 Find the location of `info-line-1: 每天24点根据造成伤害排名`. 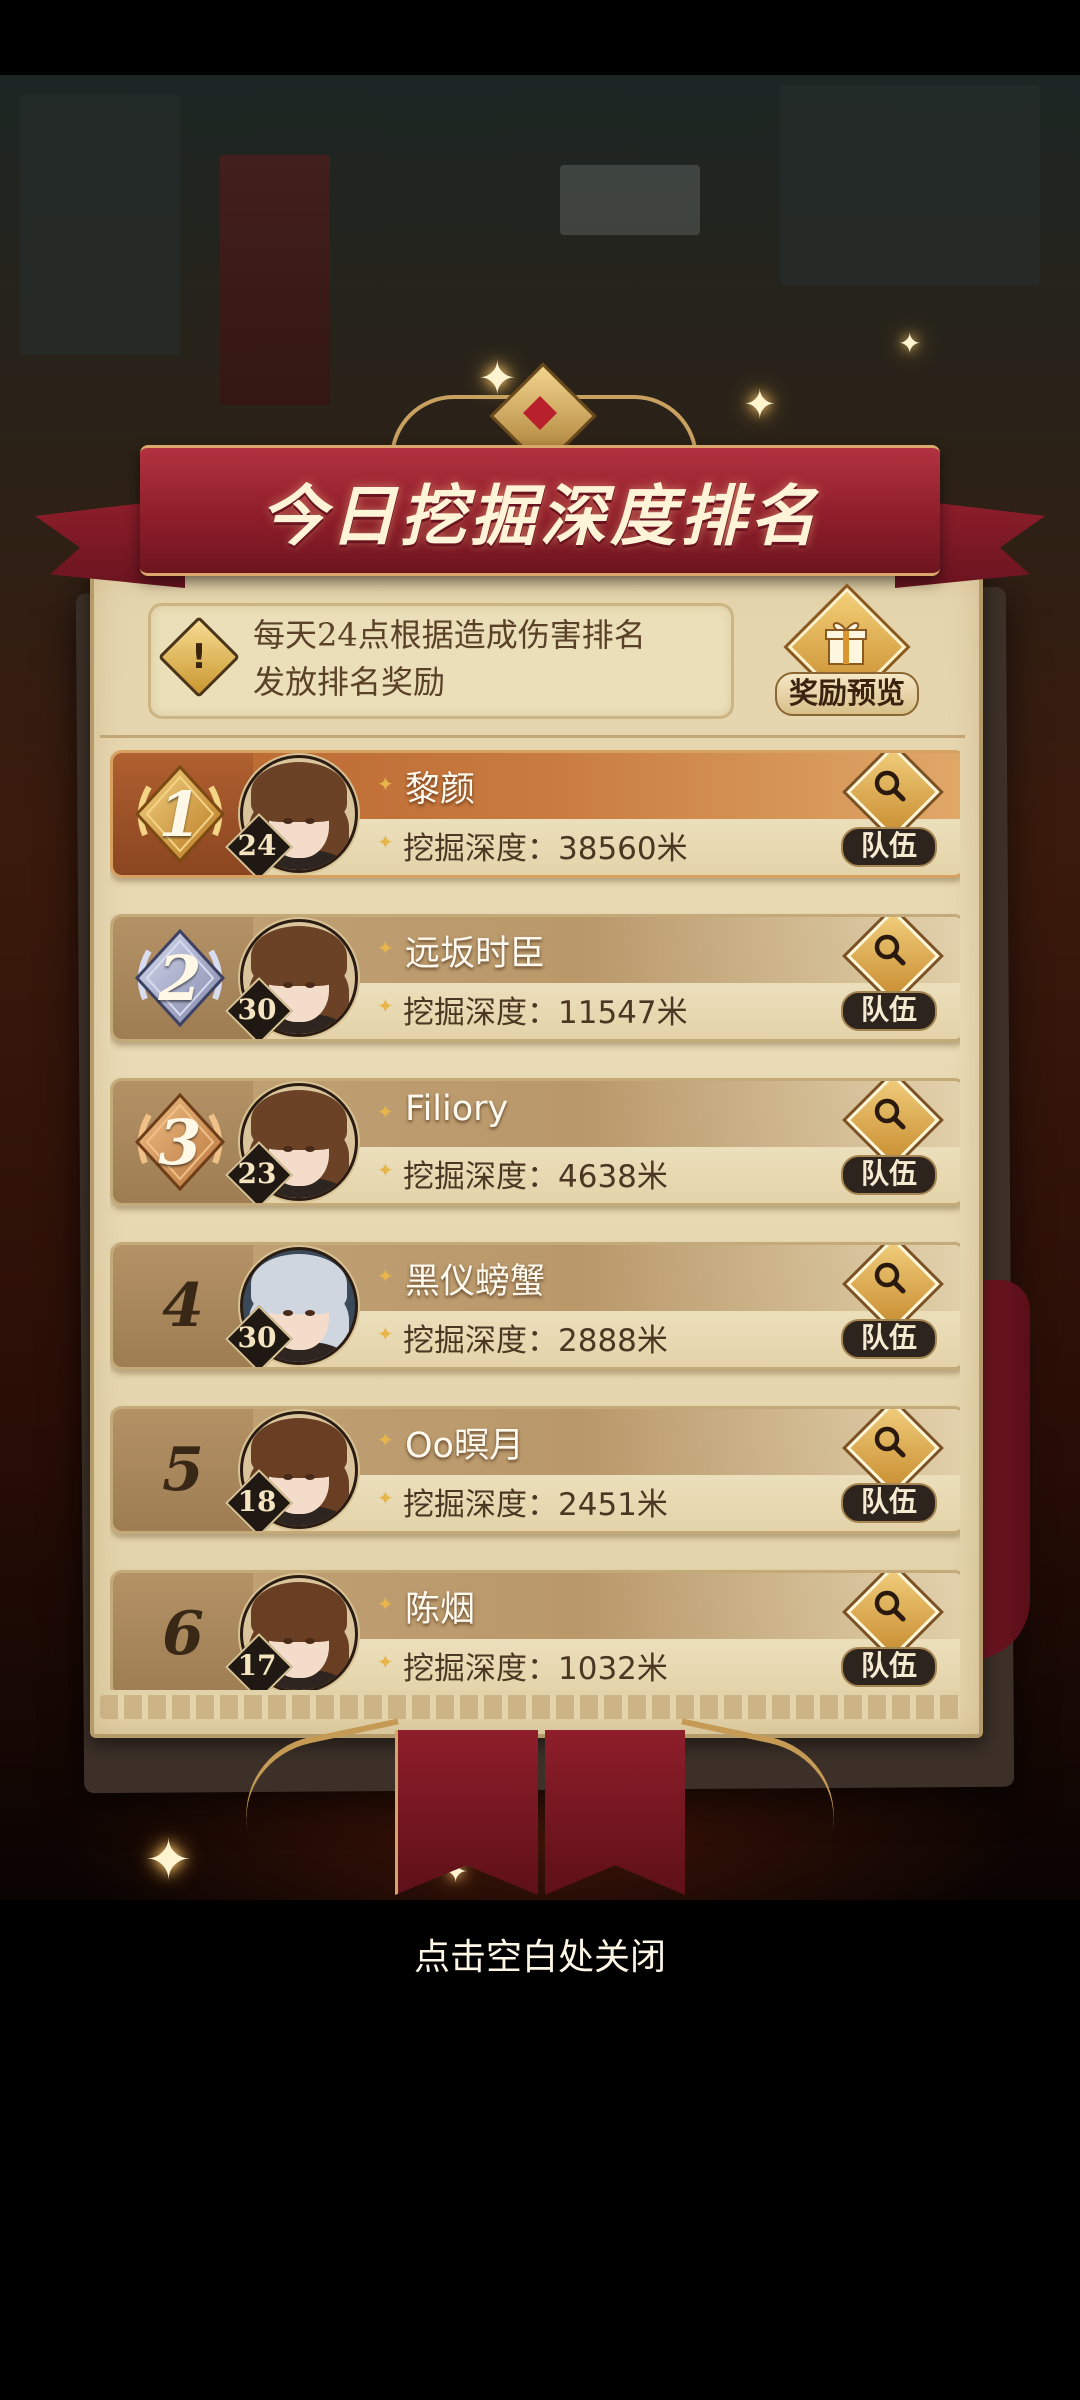

info-line-1: 每天24点根据造成伤害排名 is located at coordinates (449, 635).